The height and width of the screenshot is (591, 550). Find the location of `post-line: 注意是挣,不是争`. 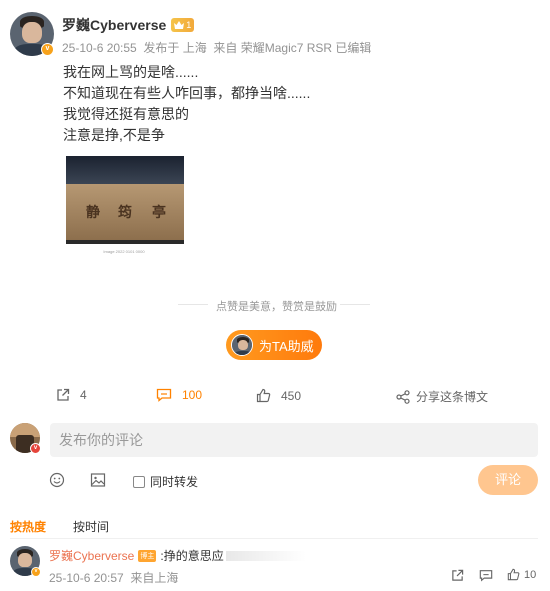

post-line: 注意是挣,不是争 is located at coordinates (114, 135).